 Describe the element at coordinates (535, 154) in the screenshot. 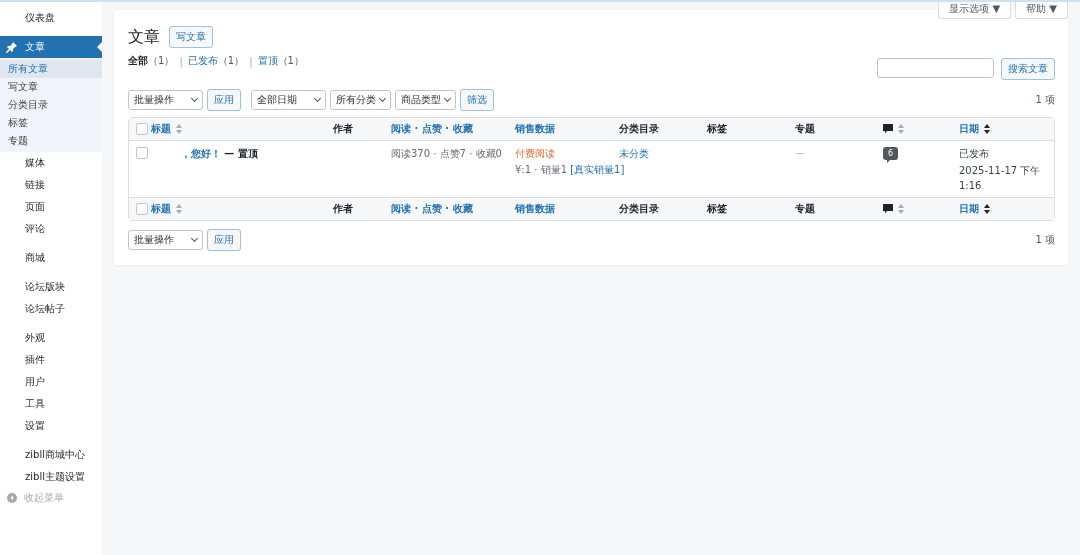

I see `sale-type: 付费阅读` at that location.